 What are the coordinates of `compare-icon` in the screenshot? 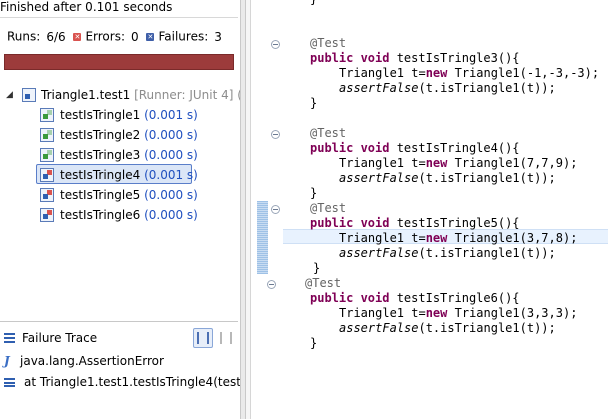 It's located at (226, 338).